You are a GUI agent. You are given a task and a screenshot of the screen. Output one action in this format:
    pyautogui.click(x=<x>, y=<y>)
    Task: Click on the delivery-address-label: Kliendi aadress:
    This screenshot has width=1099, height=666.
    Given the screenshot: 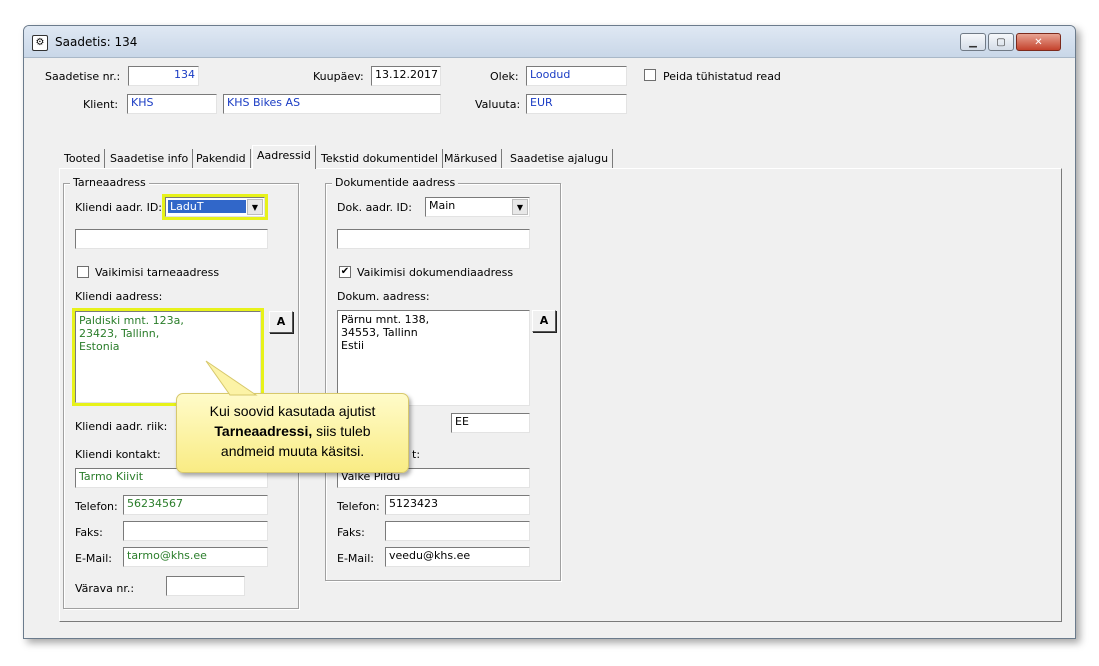 What is the action you would take?
    pyautogui.click(x=119, y=296)
    